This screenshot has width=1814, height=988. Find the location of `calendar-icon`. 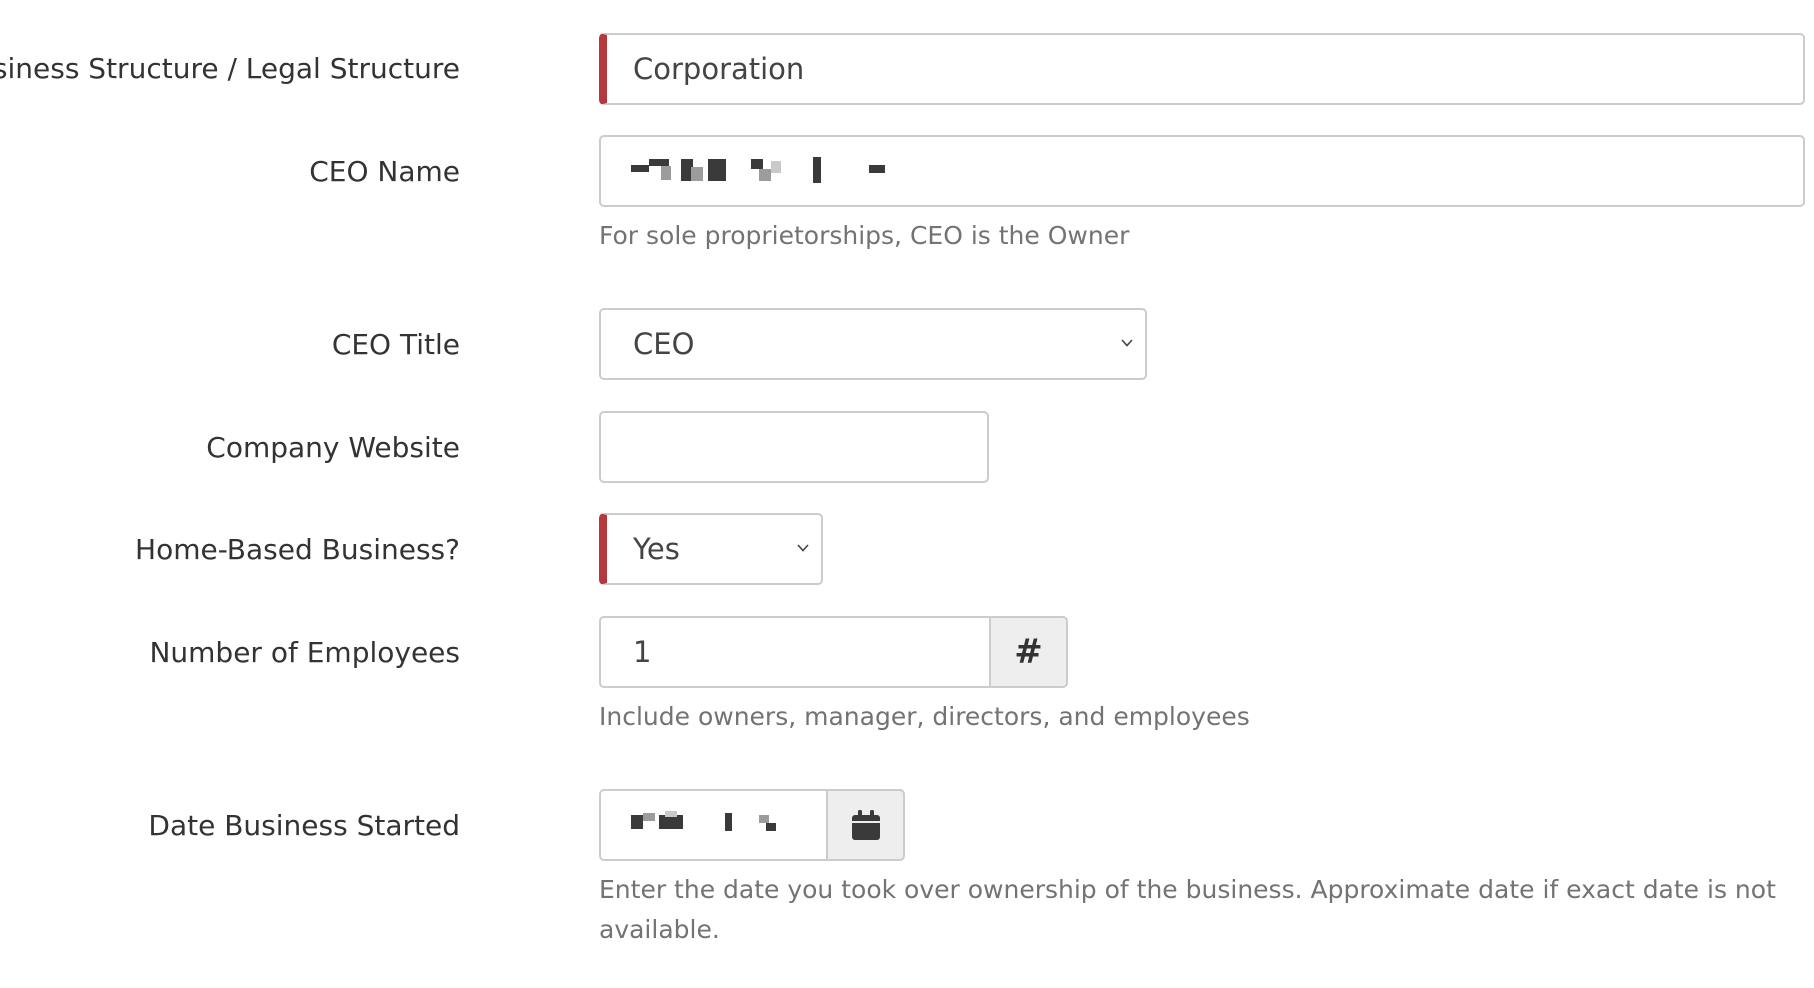

calendar-icon is located at coordinates (865, 825).